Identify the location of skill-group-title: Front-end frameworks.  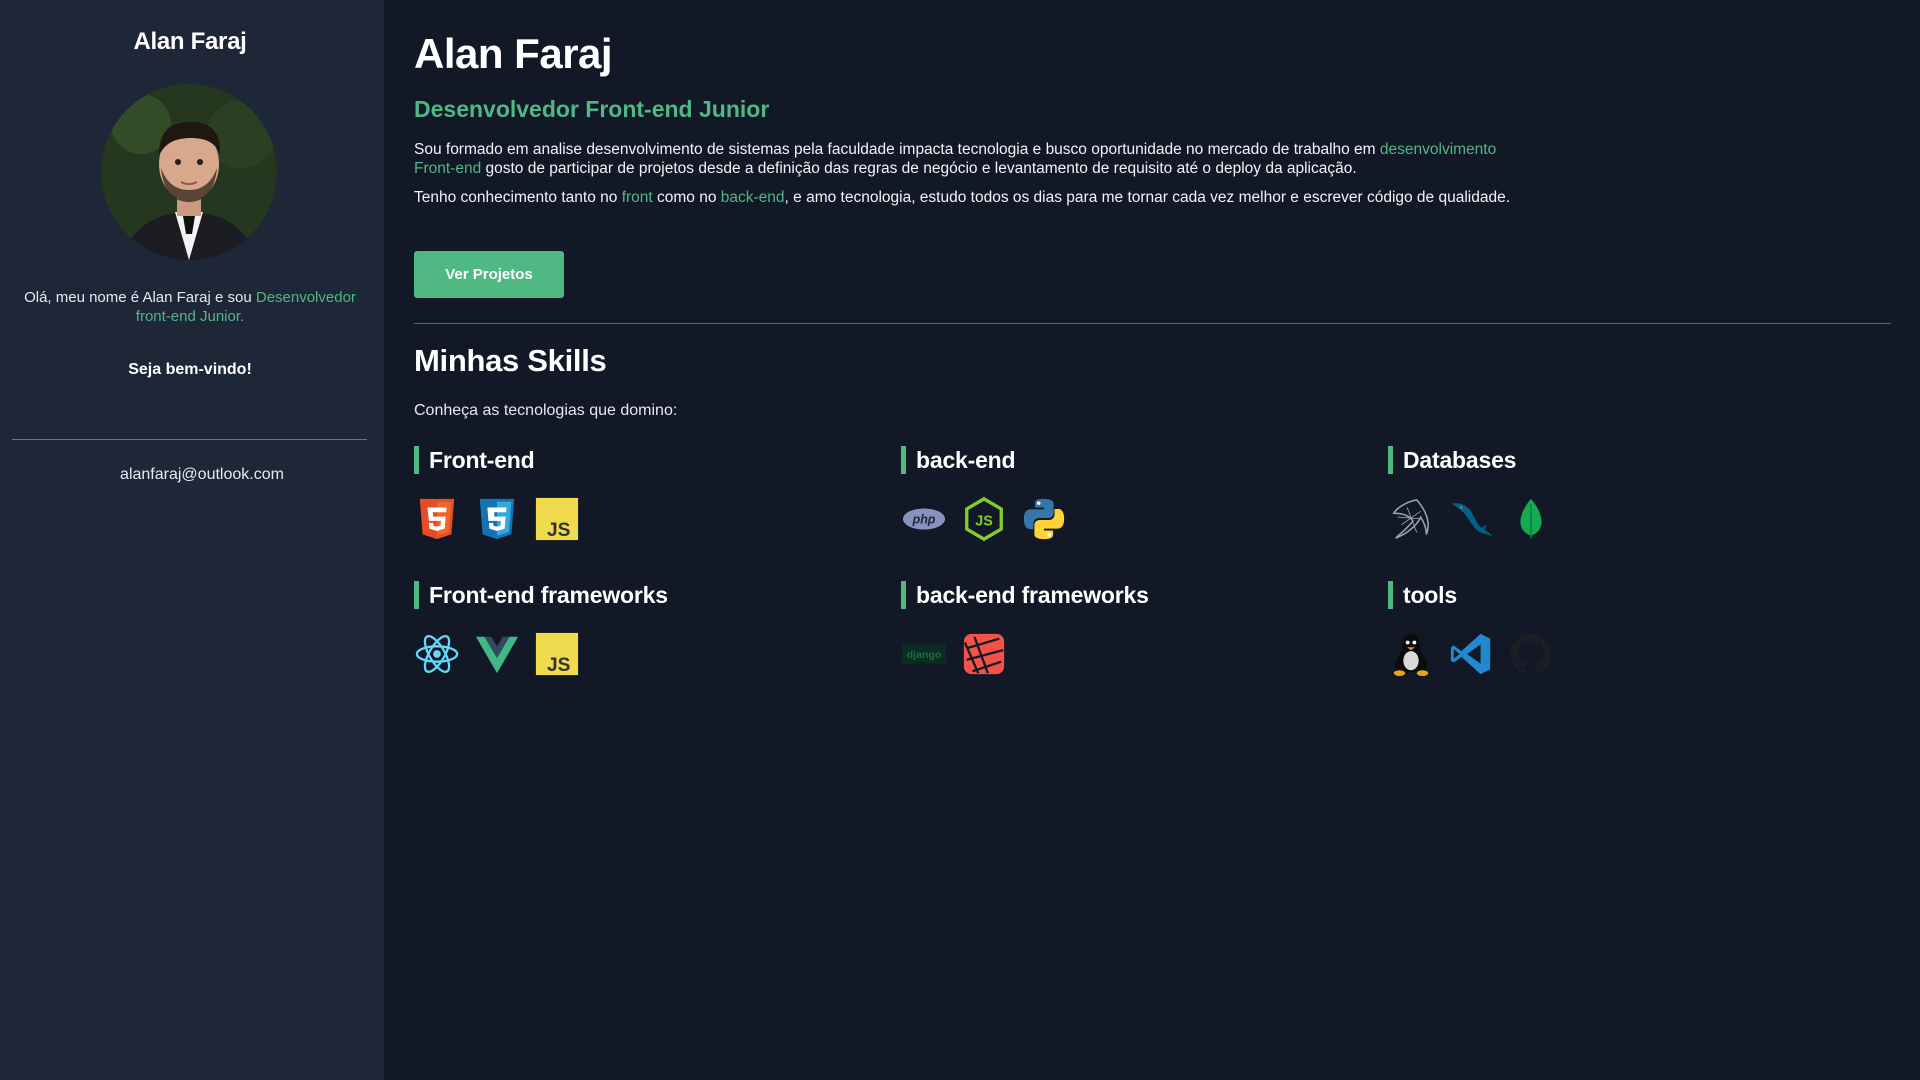
(634, 595).